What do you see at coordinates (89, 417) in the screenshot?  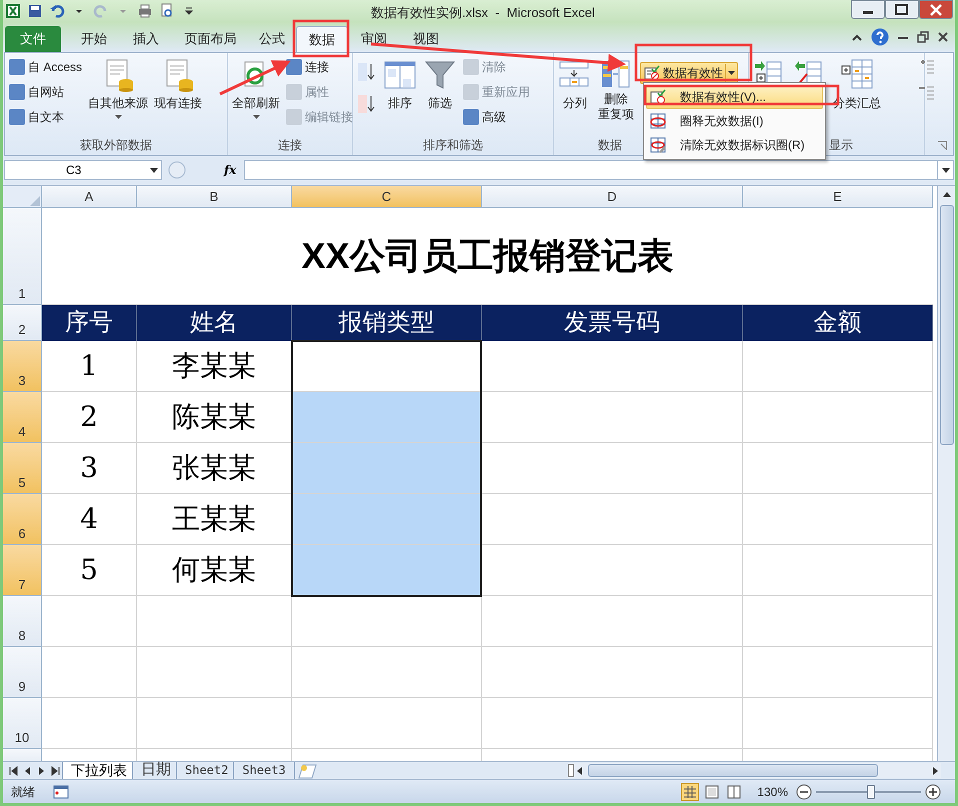 I see `table-cell: 2` at bounding box center [89, 417].